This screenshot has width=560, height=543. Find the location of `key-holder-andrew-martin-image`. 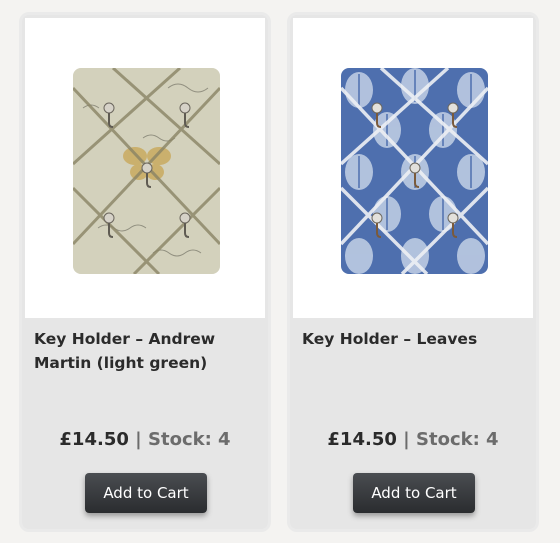

key-holder-andrew-martin-image is located at coordinates (146, 171).